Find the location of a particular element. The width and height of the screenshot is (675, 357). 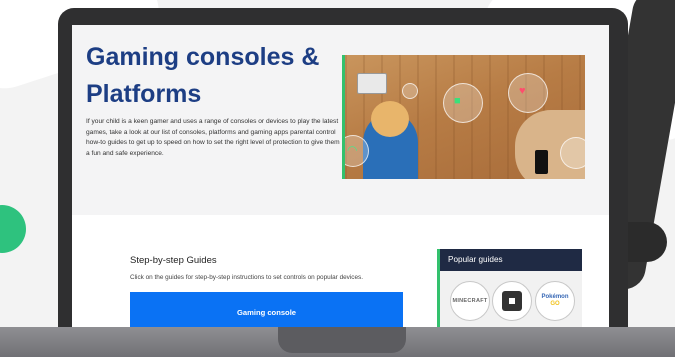

popular-guides-panel: MINECRAFT Pokémon GO is located at coordinates (509, 300).